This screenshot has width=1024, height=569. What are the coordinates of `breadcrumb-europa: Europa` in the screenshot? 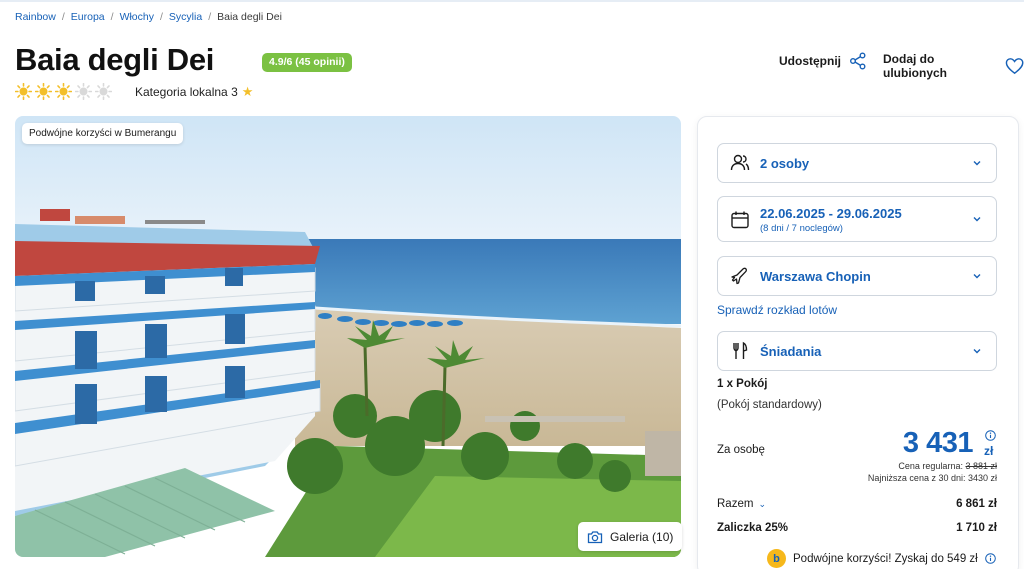 It's located at (88, 17).